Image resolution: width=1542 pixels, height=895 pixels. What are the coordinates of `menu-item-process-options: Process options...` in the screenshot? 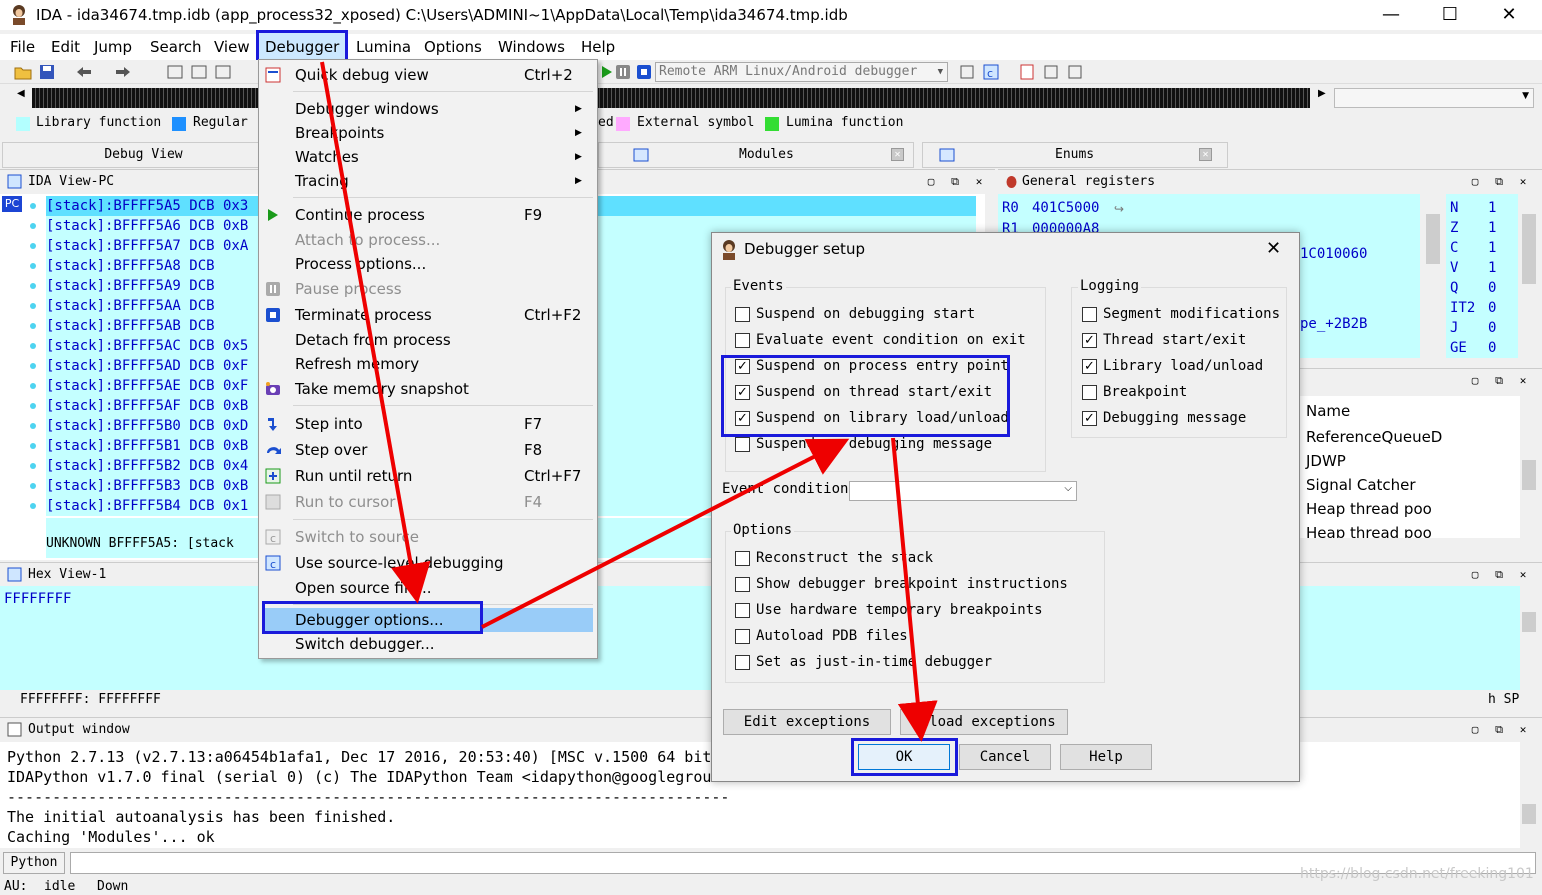 It's located at (428, 264).